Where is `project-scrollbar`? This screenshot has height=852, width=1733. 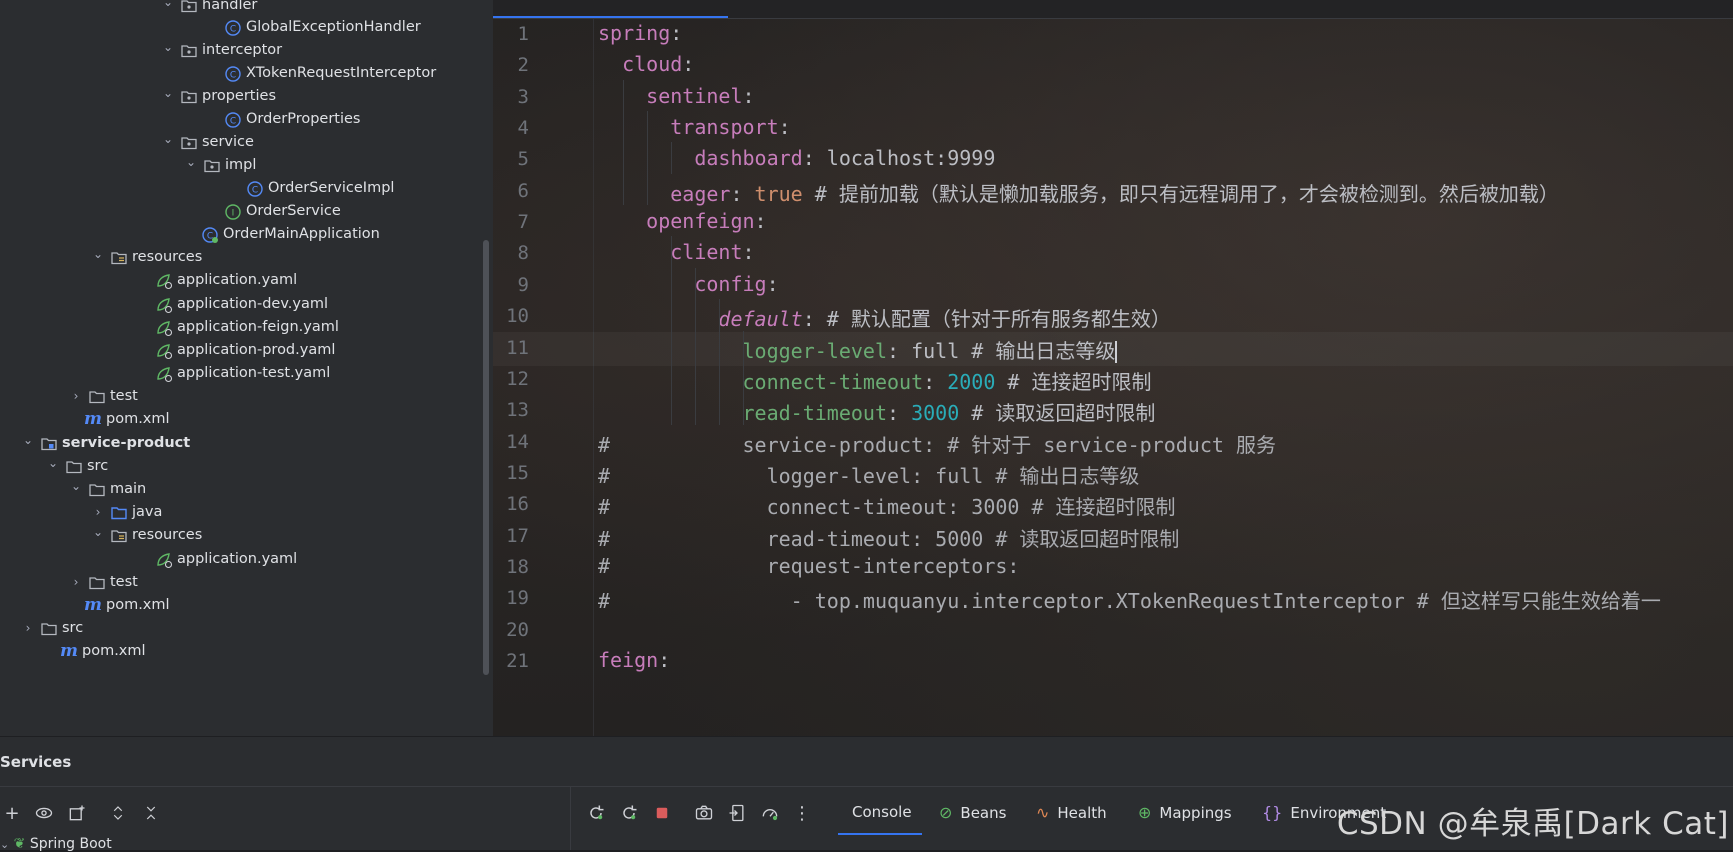
project-scrollbar is located at coordinates (486, 457).